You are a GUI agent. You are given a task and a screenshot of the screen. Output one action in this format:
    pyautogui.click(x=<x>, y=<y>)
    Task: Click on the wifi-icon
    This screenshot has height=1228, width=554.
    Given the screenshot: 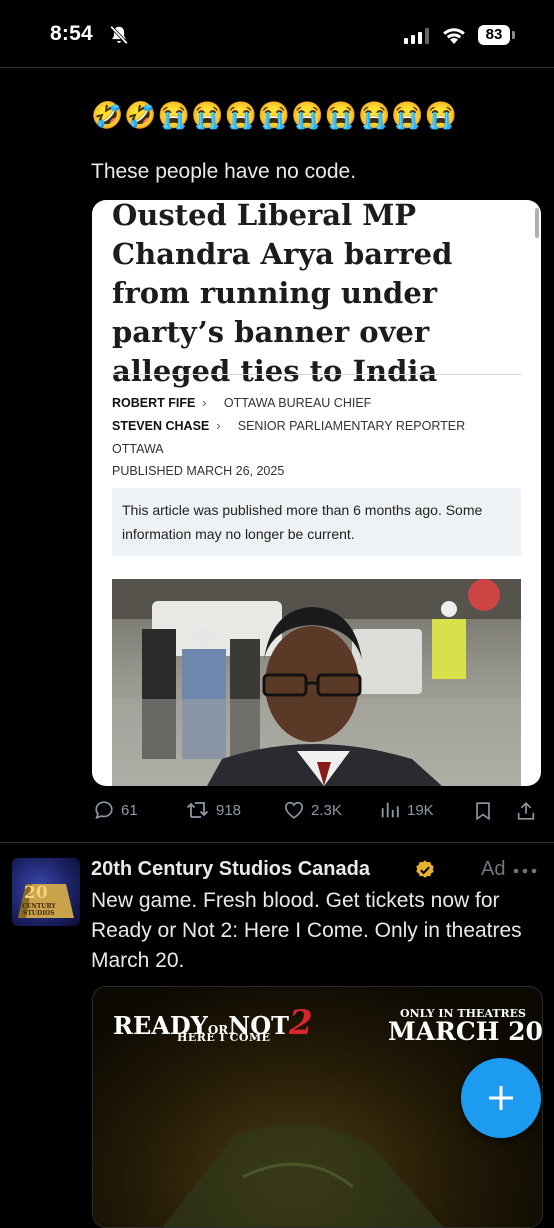 What is the action you would take?
    pyautogui.click(x=454, y=36)
    